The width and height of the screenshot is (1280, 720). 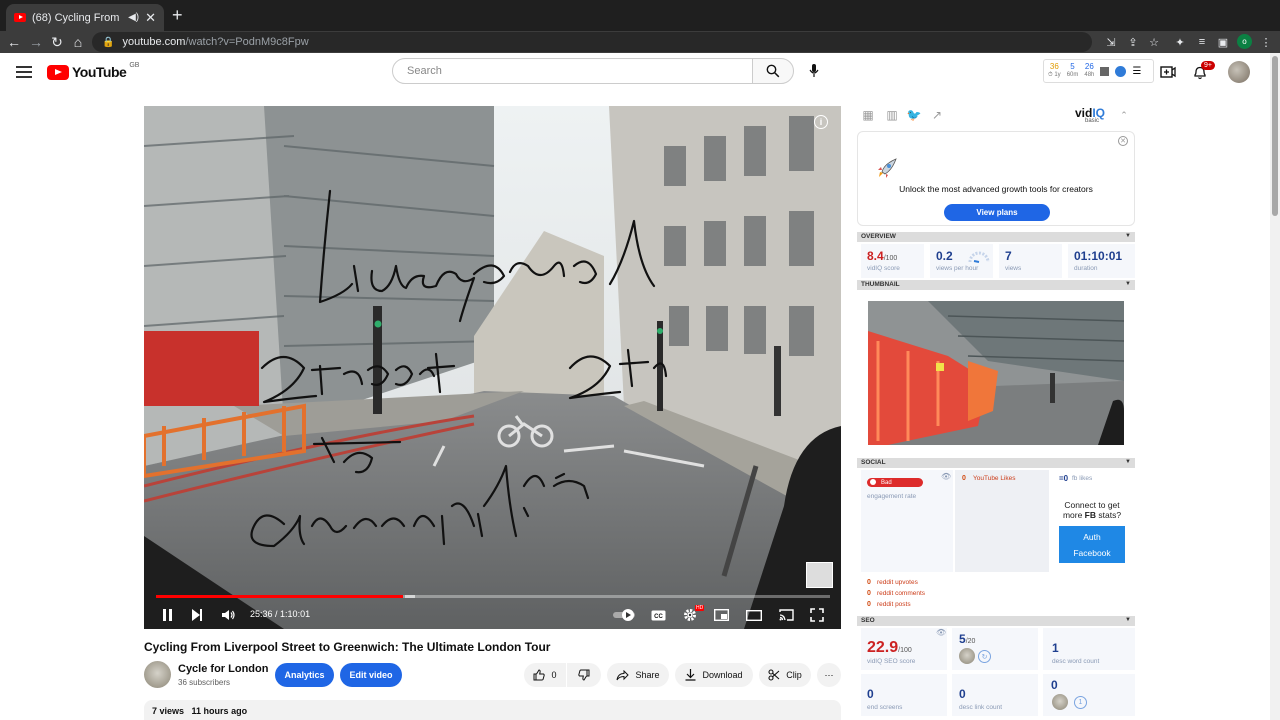 I want to click on progress-buffered, so click(x=410, y=596).